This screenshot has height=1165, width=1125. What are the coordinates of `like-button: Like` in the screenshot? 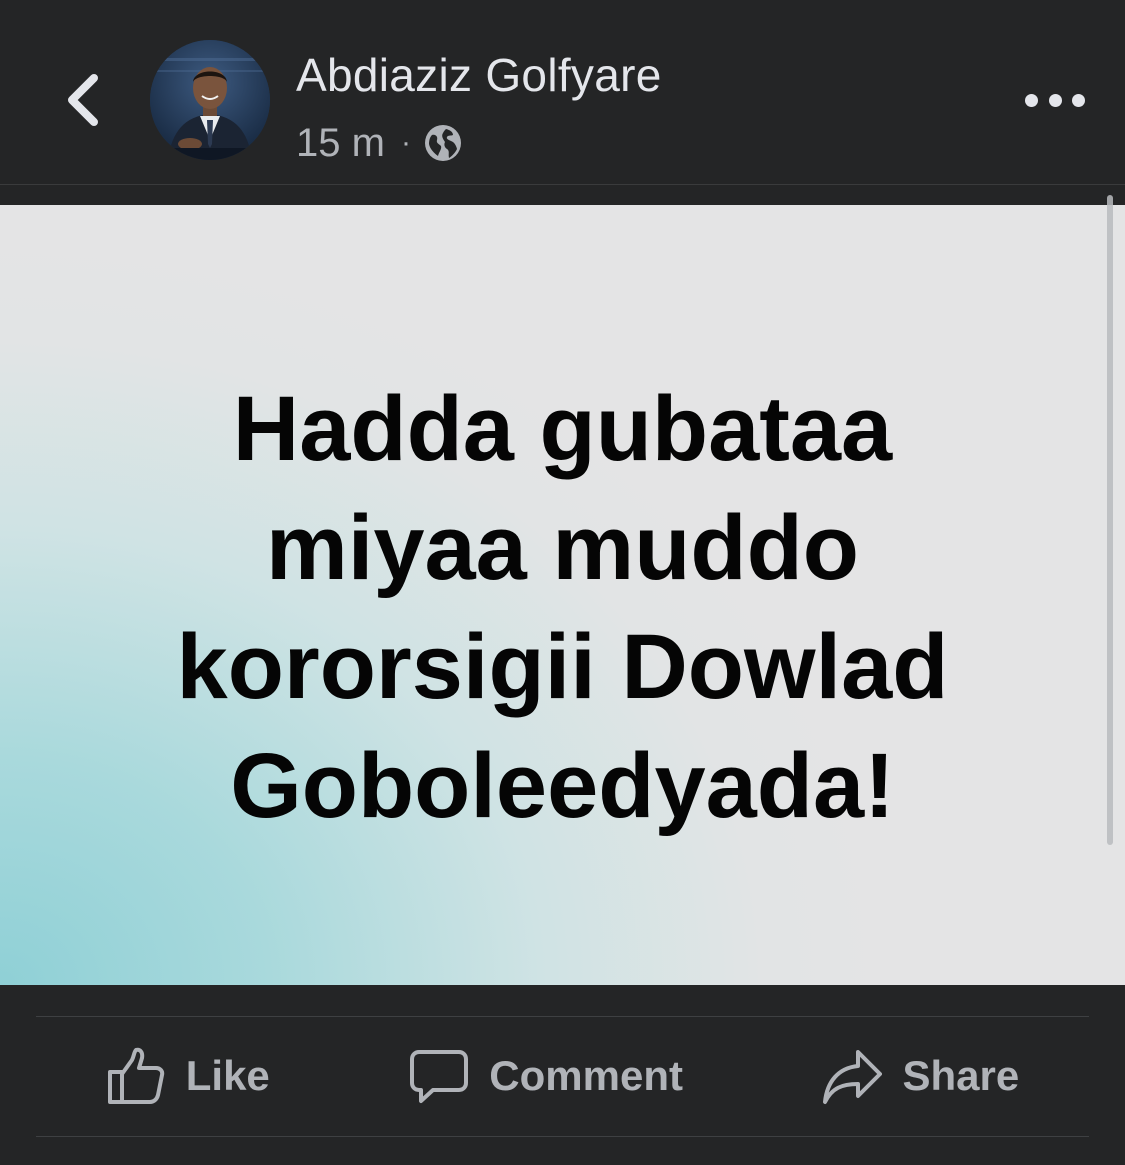 It's located at (188, 1076).